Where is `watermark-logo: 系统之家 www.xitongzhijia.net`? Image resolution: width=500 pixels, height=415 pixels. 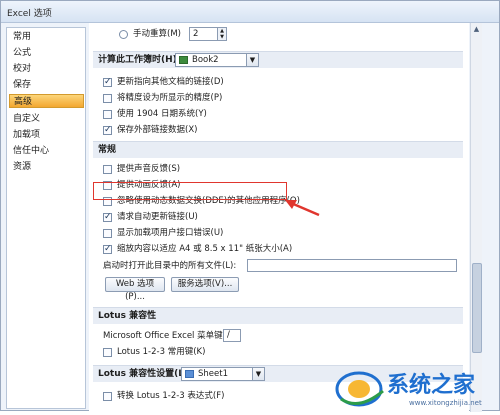 watermark-logo: 系统之家 www.xitongzhijia.net is located at coordinates (415, 386).